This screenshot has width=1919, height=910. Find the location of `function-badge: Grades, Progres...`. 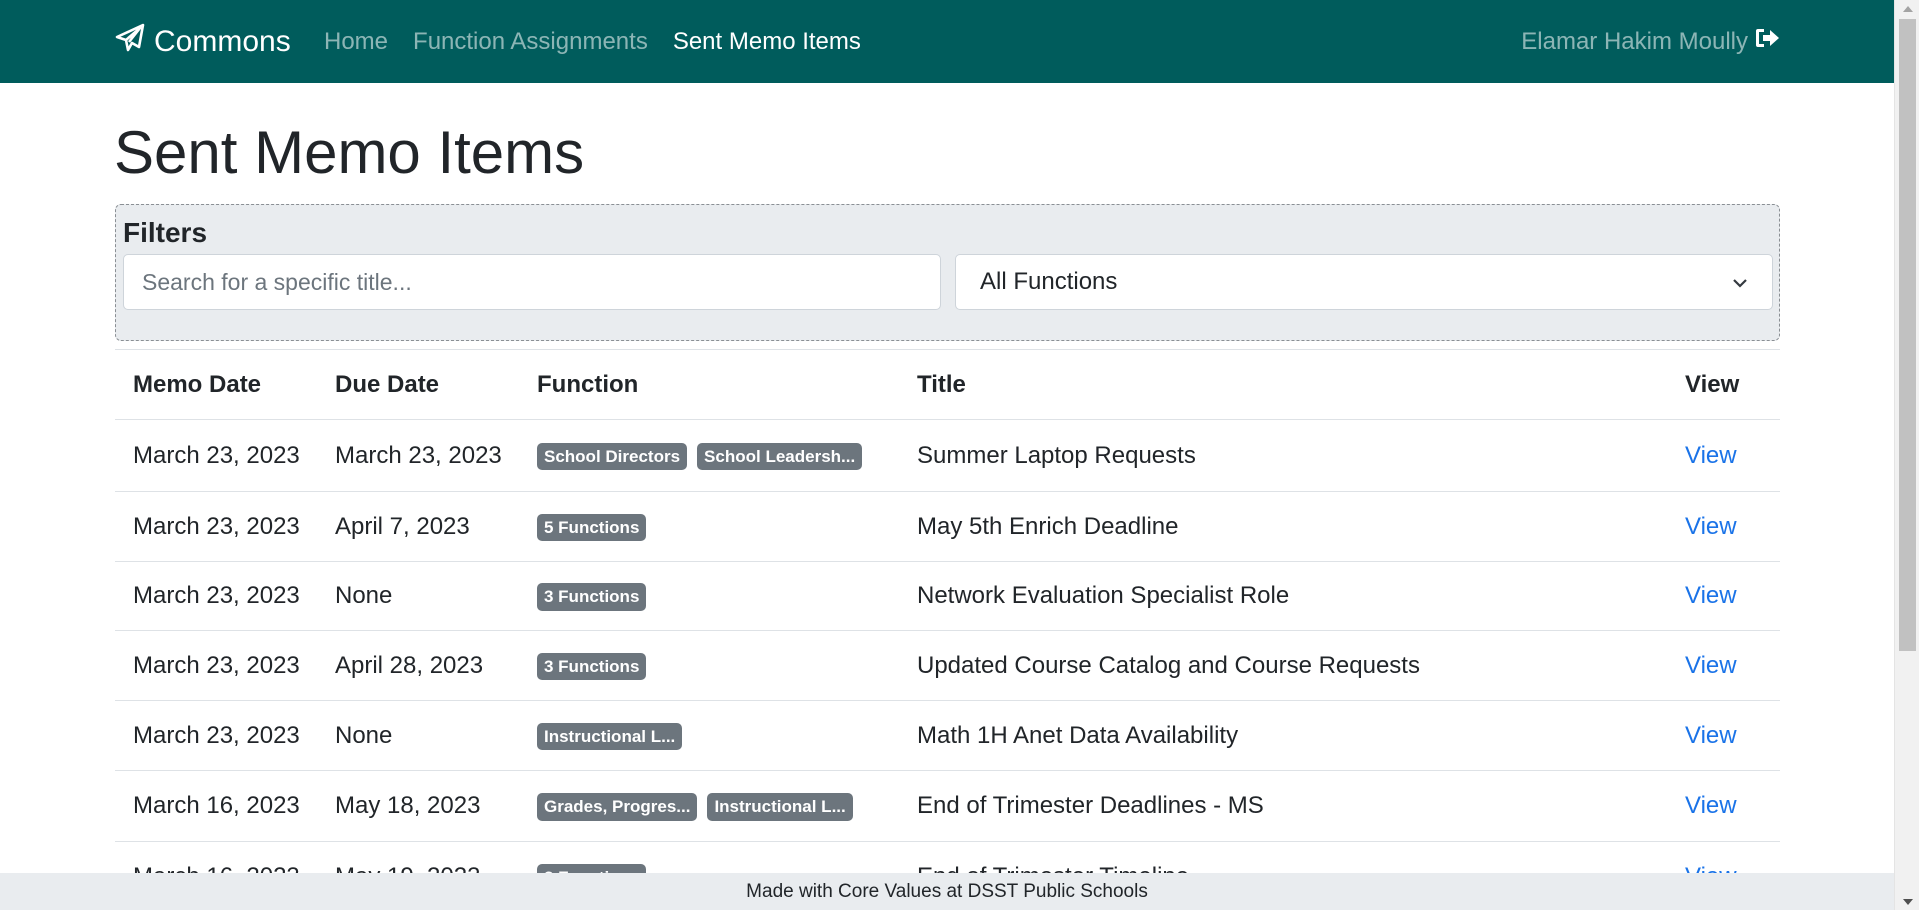

function-badge: Grades, Progres... is located at coordinates (617, 807).